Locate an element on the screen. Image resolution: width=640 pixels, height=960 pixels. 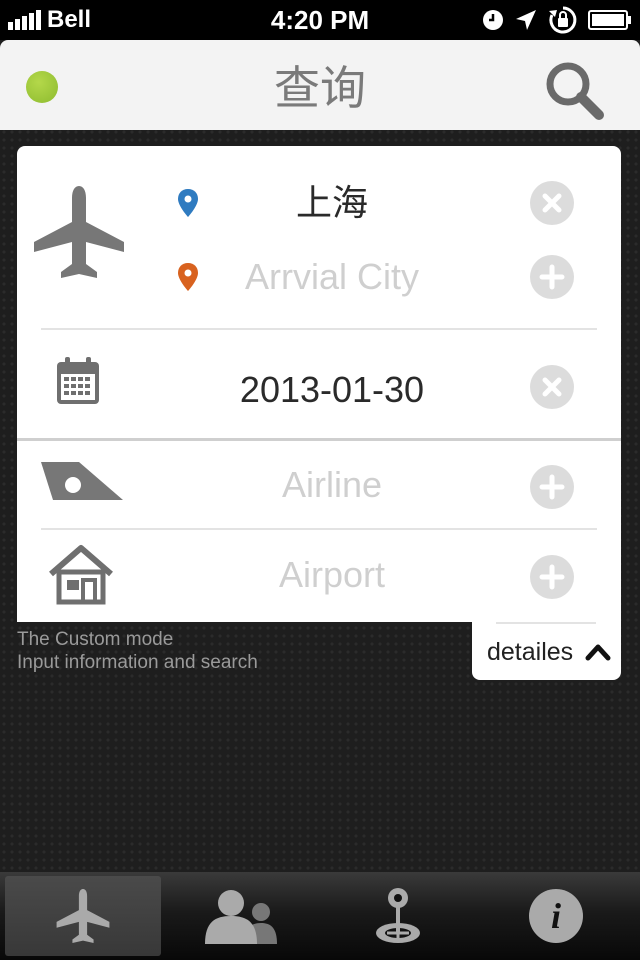
tab-bar: i is located at coordinates (320, 916).